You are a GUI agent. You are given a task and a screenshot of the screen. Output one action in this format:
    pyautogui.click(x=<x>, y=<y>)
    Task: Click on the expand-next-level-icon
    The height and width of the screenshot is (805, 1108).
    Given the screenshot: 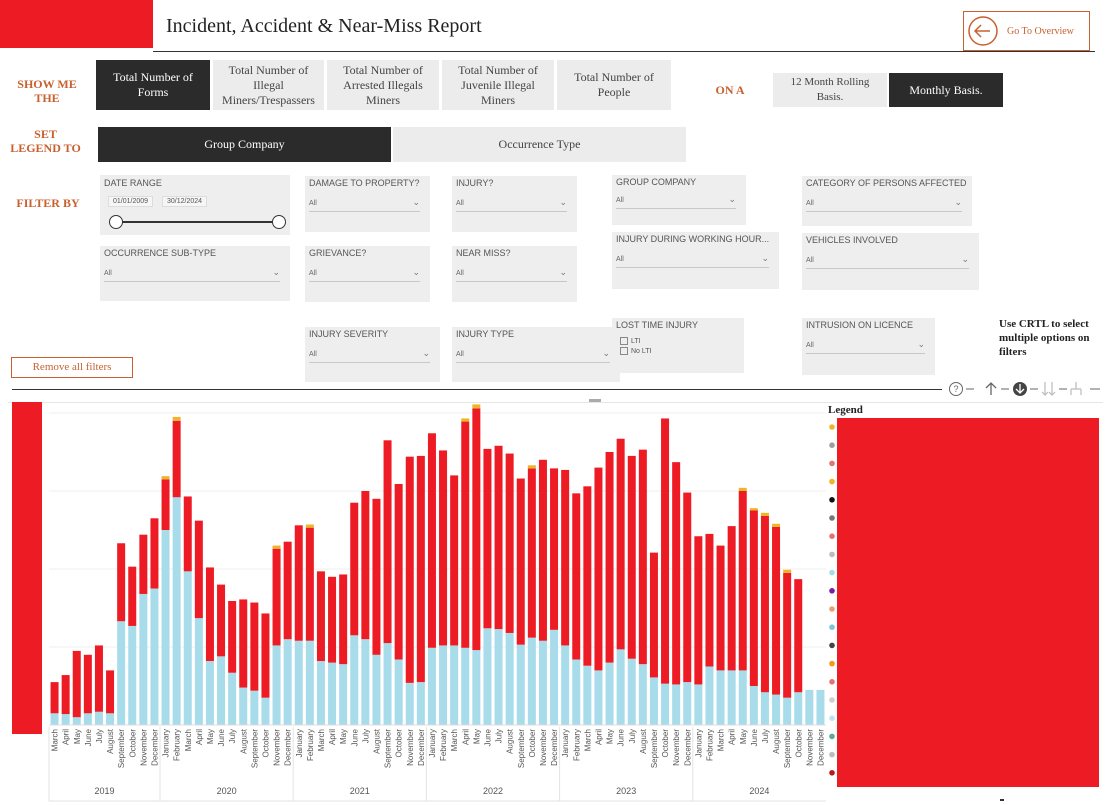 What is the action you would take?
    pyautogui.click(x=1048, y=389)
    